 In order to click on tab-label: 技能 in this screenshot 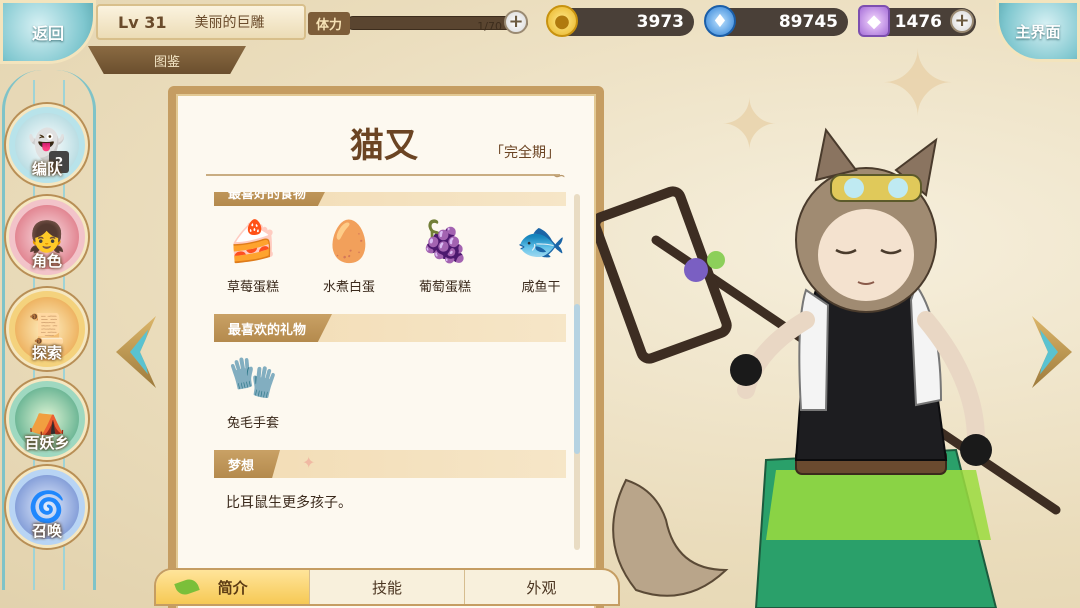, I will do `click(386, 587)`.